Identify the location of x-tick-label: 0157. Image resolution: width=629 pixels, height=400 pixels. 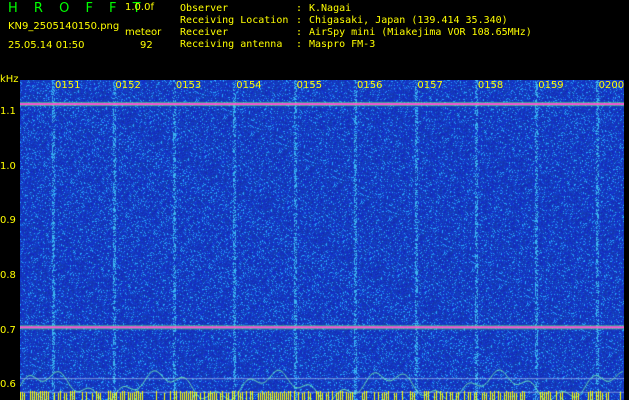
(430, 85).